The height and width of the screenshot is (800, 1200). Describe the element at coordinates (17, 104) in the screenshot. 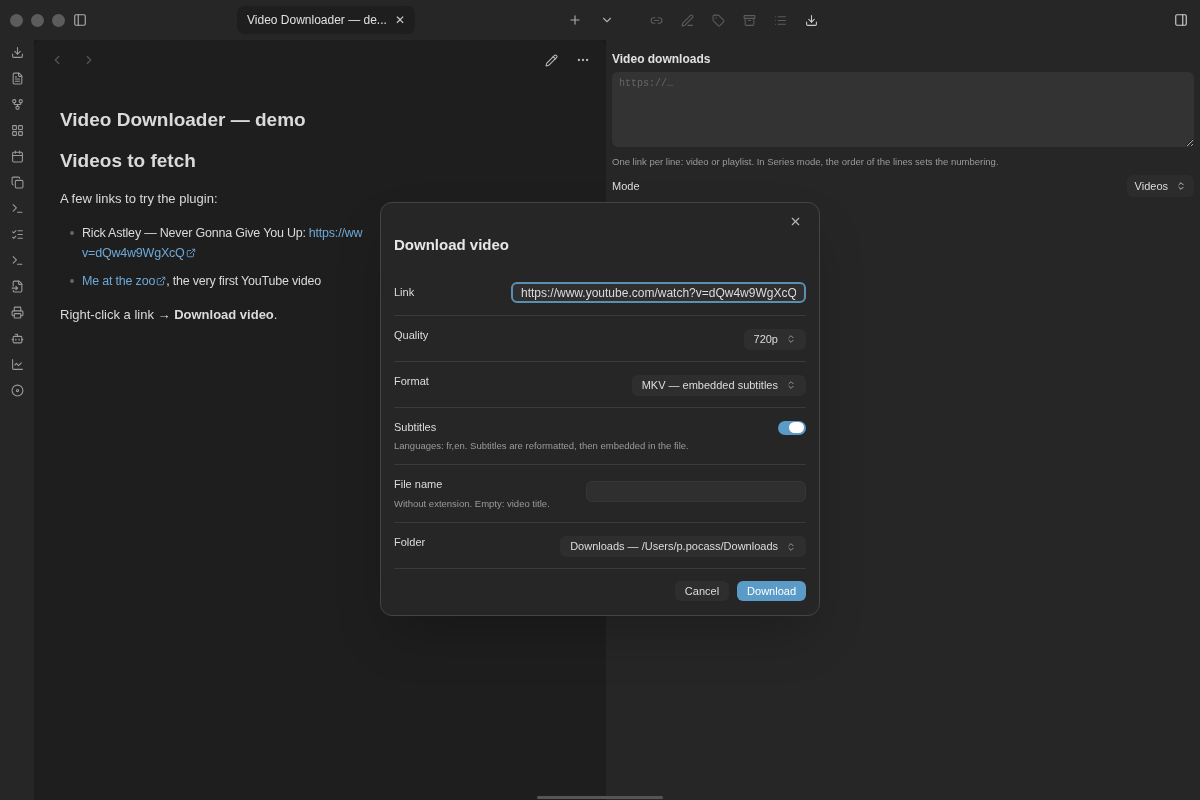

I see `fork-icon` at that location.